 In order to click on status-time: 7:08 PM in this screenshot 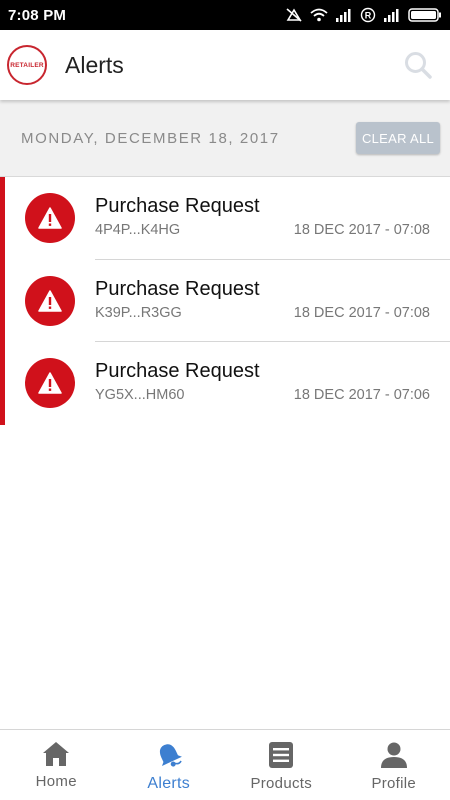, I will do `click(37, 15)`.